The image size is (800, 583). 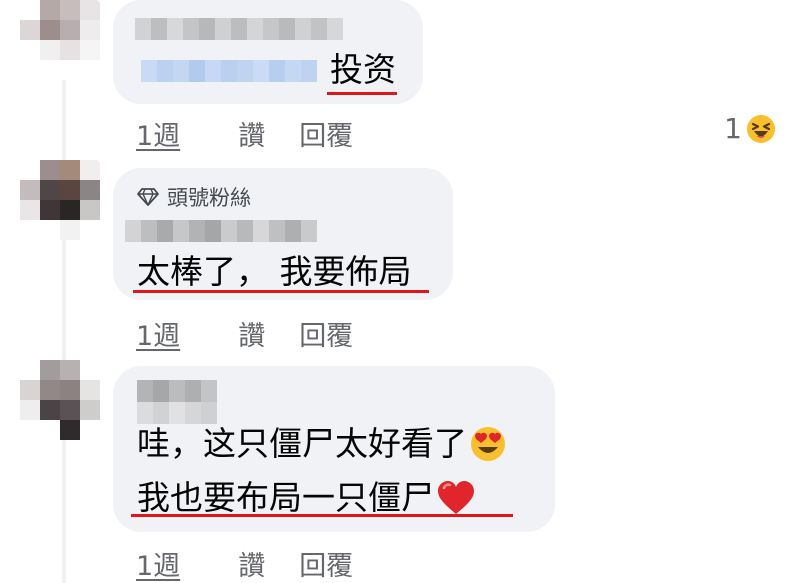 What do you see at coordinates (209, 198) in the screenshot?
I see `badge-label: 頭號粉絲` at bounding box center [209, 198].